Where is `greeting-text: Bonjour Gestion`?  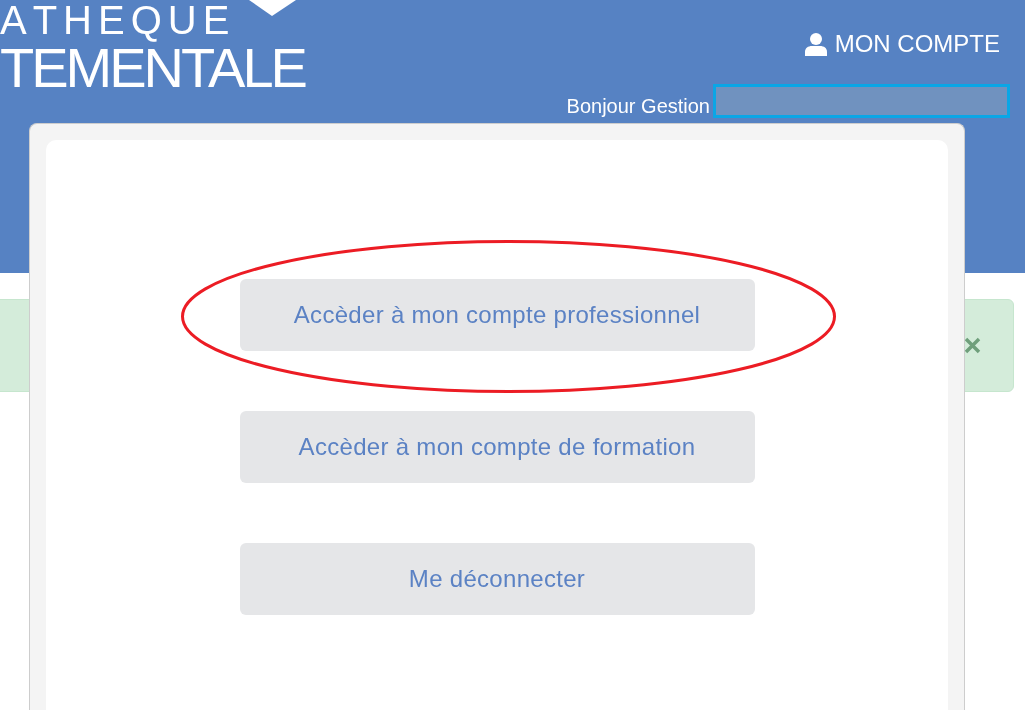
greeting-text: Bonjour Gestion is located at coordinates (638, 106).